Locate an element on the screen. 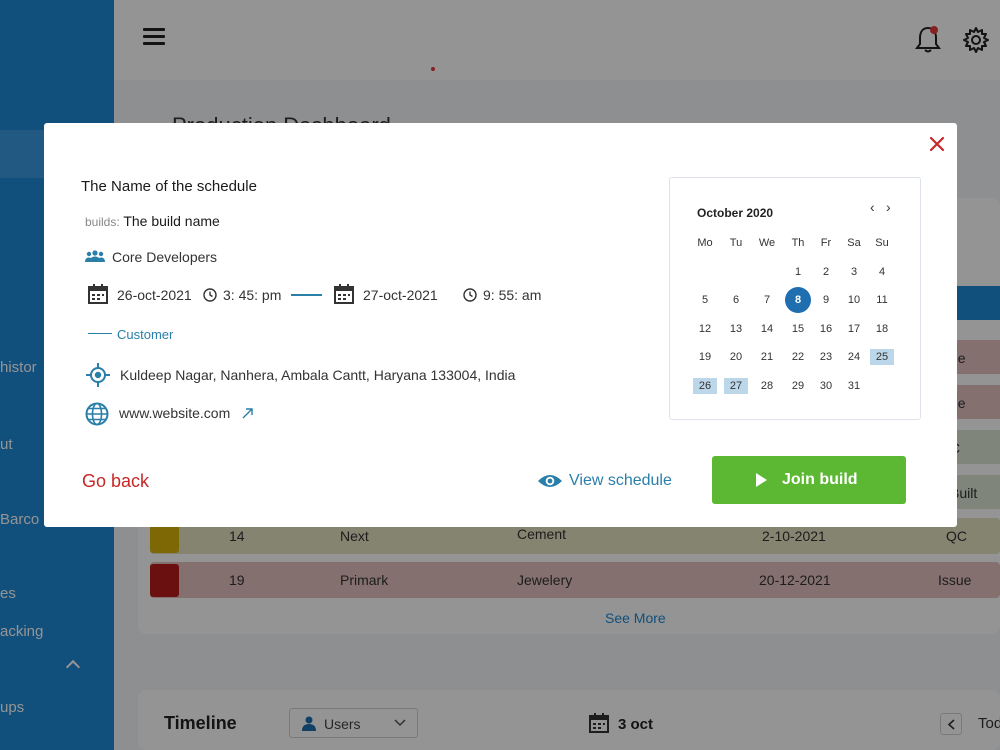 This screenshot has height=750, width=1000. calendar-day-13: 13 is located at coordinates (736, 329).